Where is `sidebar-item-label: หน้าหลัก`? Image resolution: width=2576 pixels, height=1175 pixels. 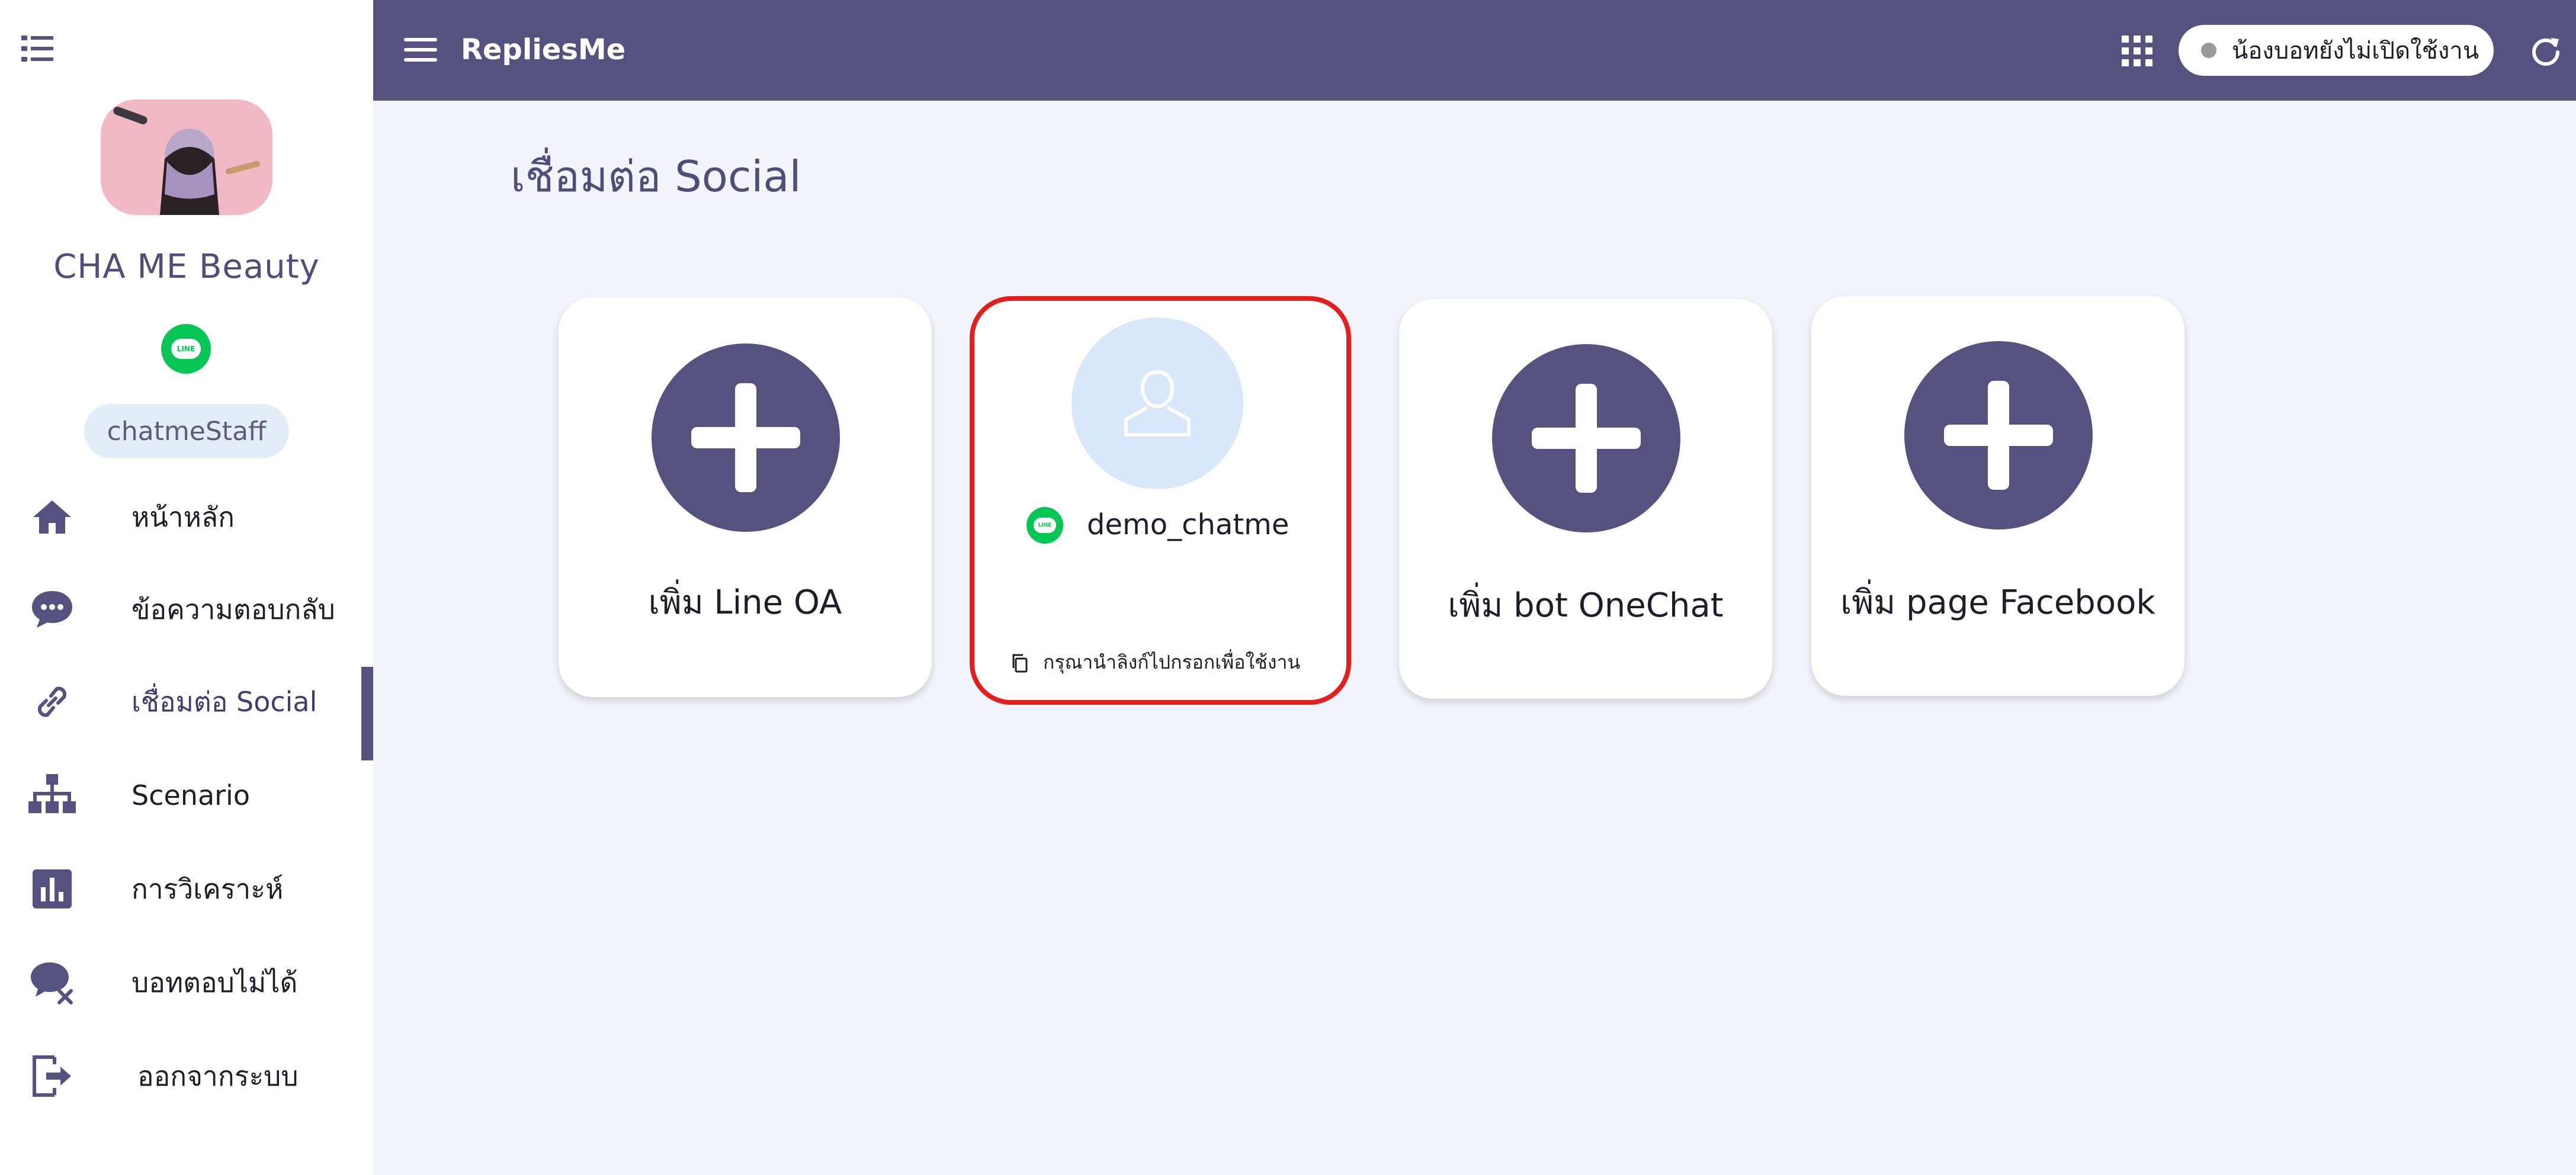 sidebar-item-label: หน้าหลัก is located at coordinates (183, 516).